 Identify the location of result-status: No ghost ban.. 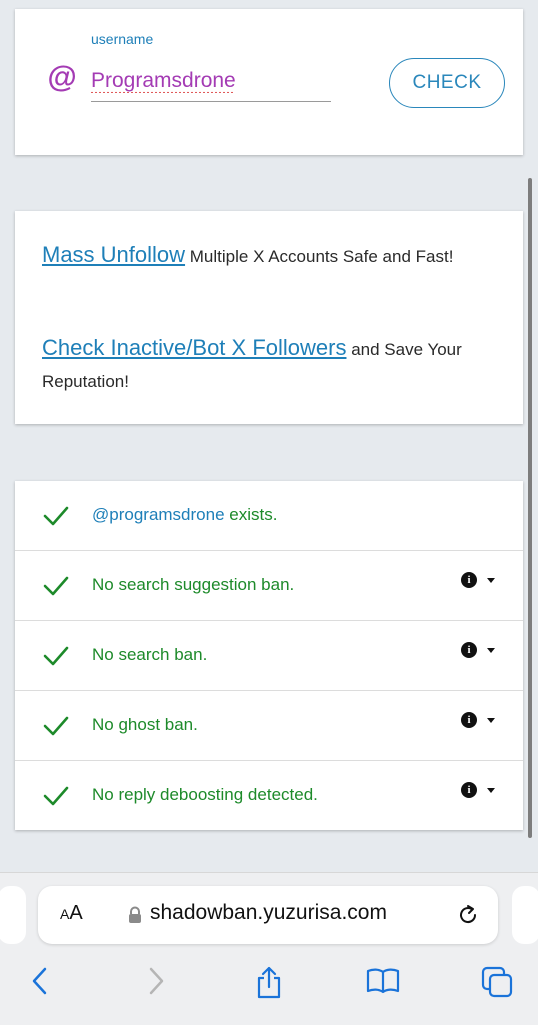
(145, 724).